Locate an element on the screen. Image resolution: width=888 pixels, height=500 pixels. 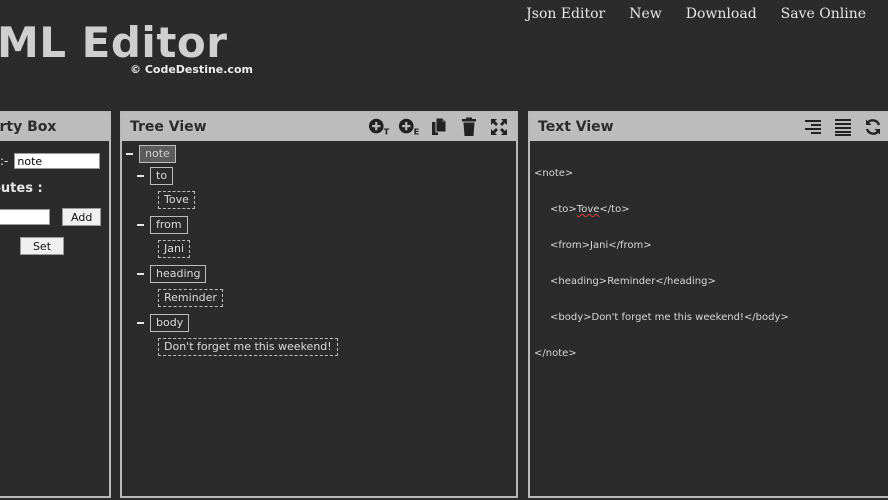
element-to: to is located at coordinates (162, 176).